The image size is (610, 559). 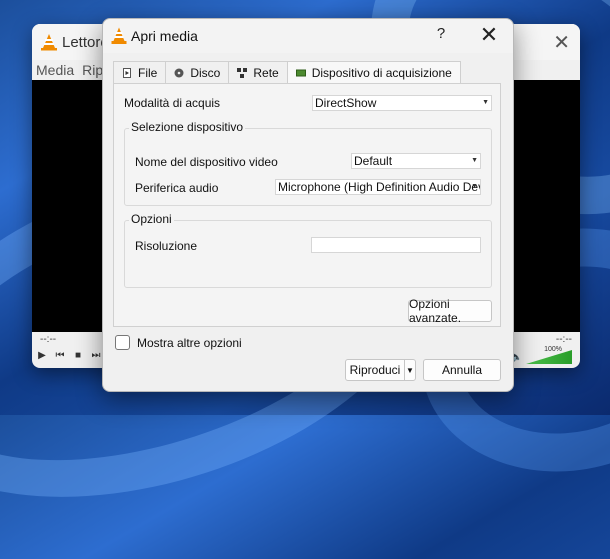 What do you see at coordinates (189, 343) in the screenshot?
I see `show-more-options-label: Mostra altre opzioni` at bounding box center [189, 343].